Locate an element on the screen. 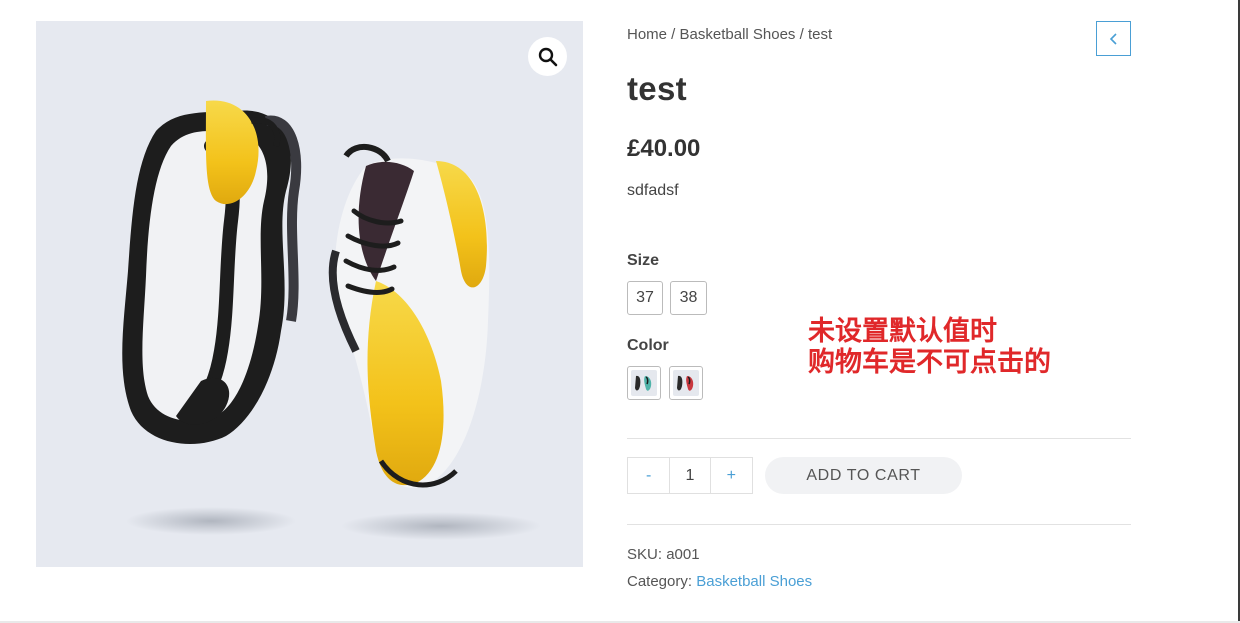  annotation-note: 未设置默认值时 购物车是不可点击的 is located at coordinates (929, 347).